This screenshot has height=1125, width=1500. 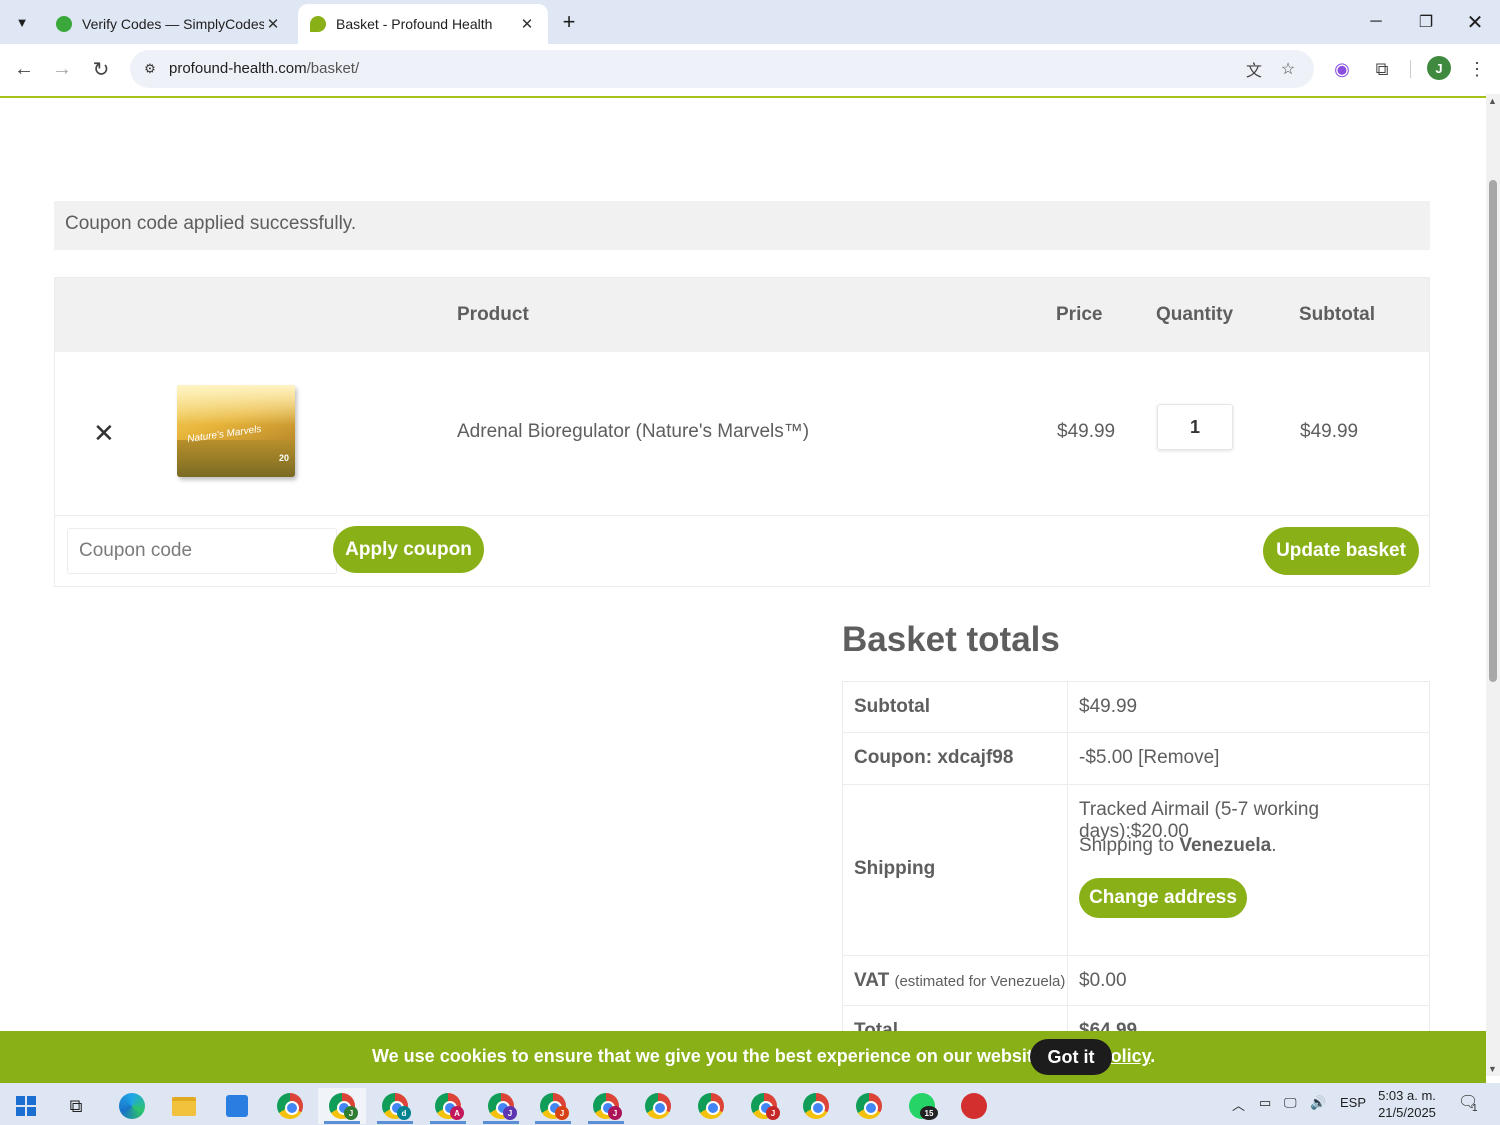 What do you see at coordinates (1136, 981) in the screenshot?
I see `totals-row-vat: VAT (estimated for Venezuela) $0.00` at bounding box center [1136, 981].